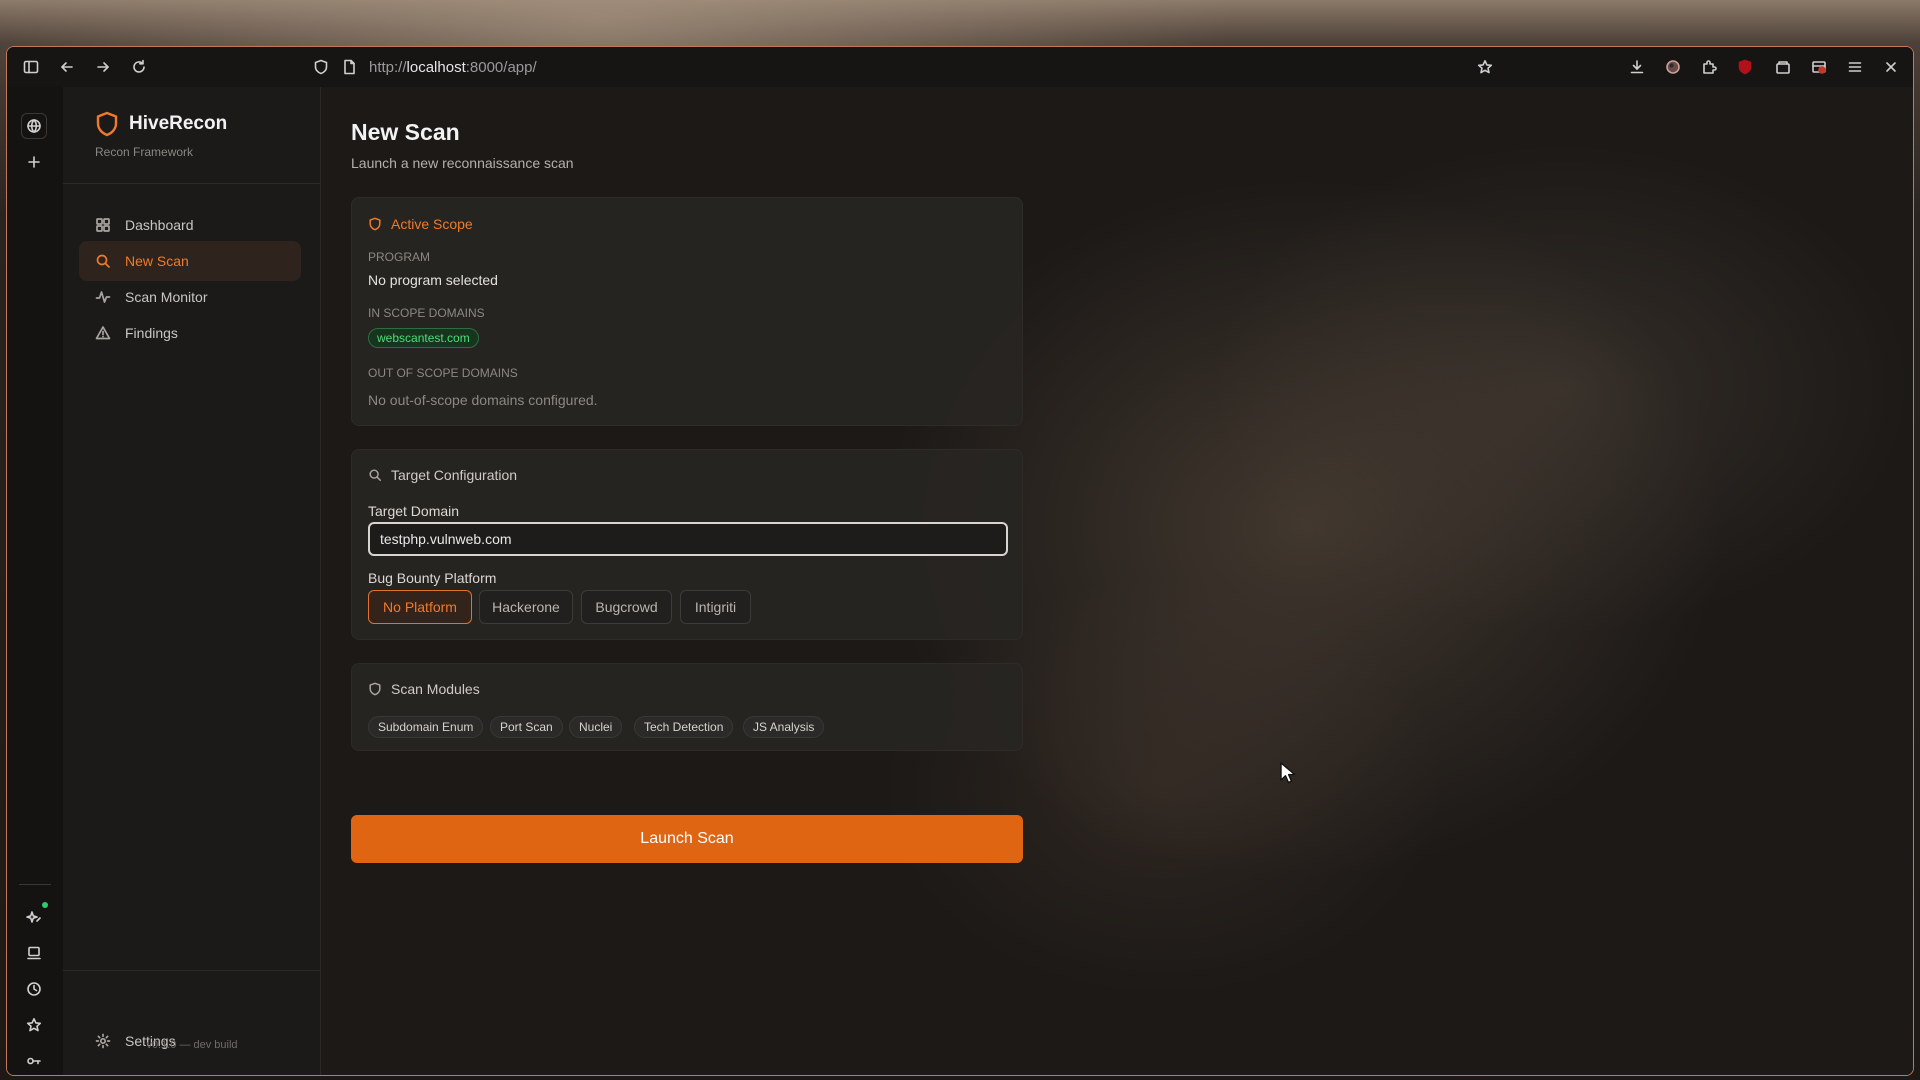 The image size is (1920, 1080). I want to click on brand-title: HiveRecon, so click(178, 123).